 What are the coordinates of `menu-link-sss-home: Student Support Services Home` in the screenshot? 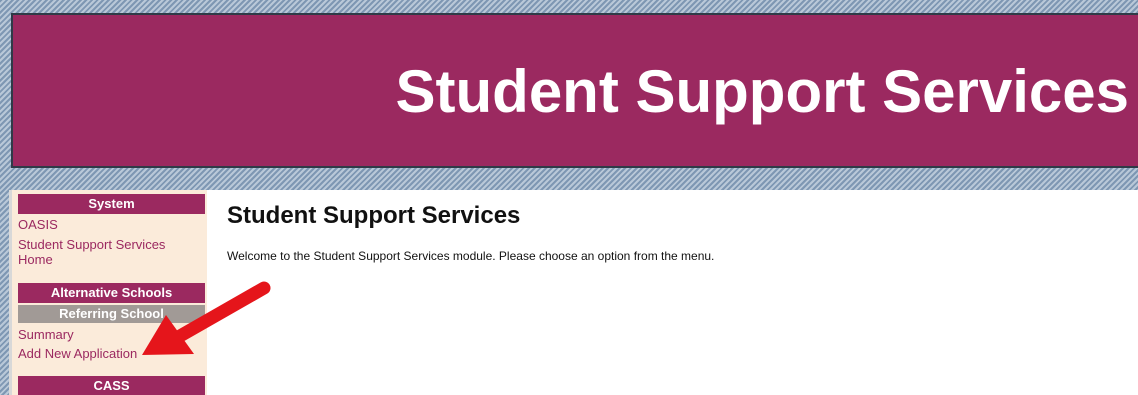 It's located at (110, 252).